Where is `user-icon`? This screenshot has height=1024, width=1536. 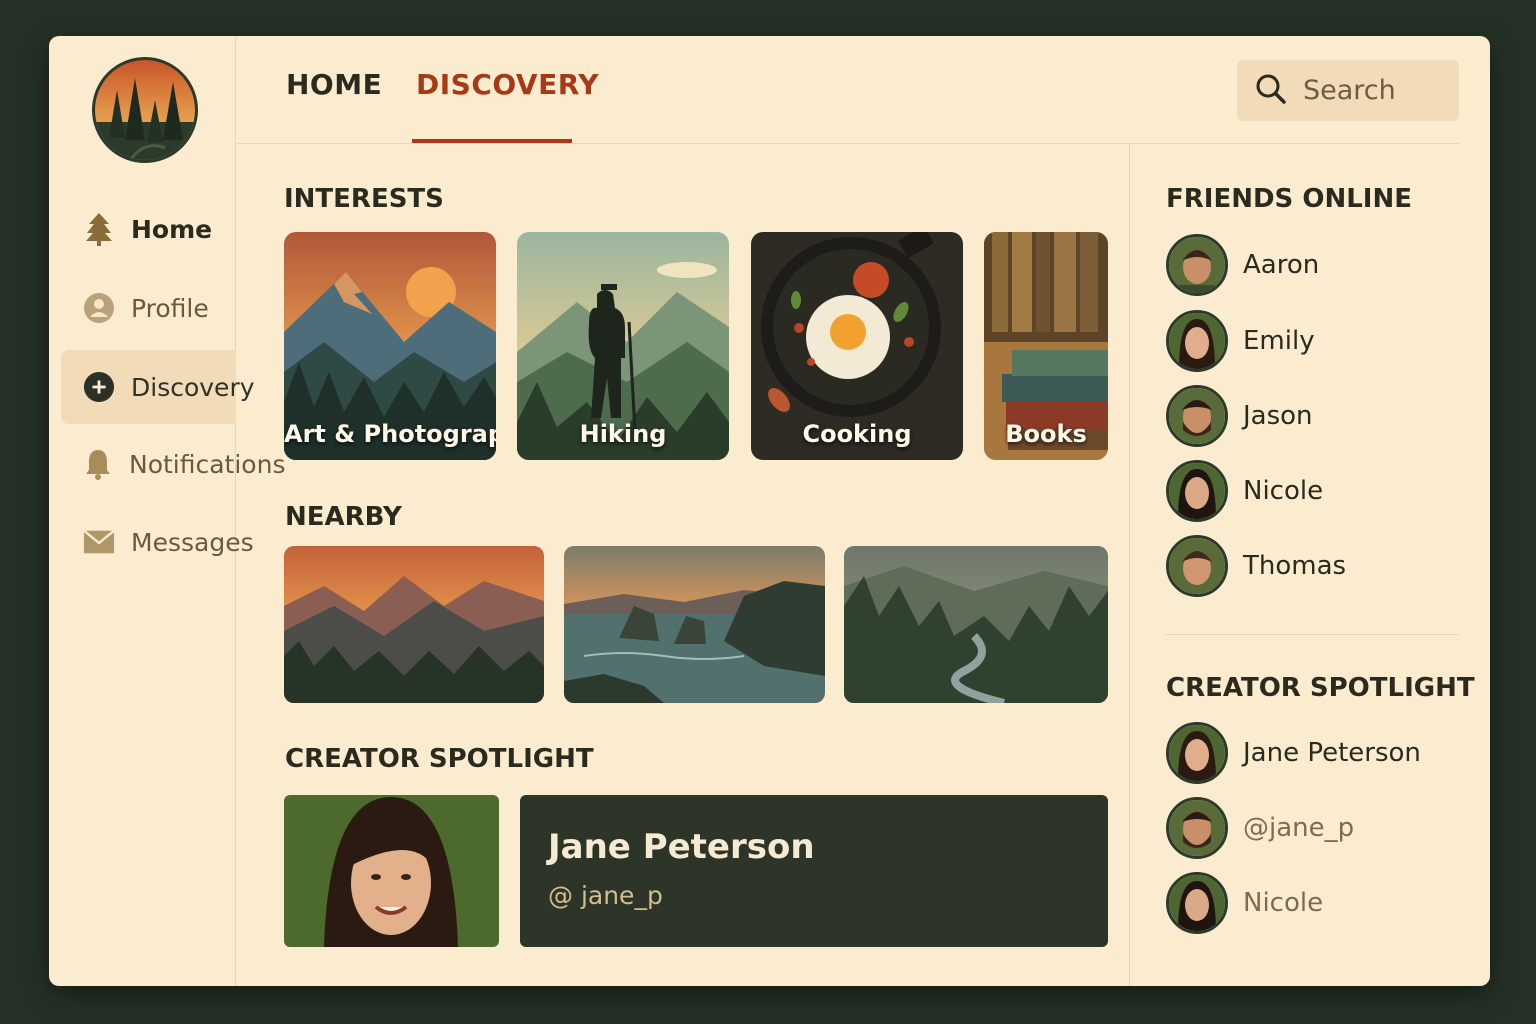 user-icon is located at coordinates (99, 308).